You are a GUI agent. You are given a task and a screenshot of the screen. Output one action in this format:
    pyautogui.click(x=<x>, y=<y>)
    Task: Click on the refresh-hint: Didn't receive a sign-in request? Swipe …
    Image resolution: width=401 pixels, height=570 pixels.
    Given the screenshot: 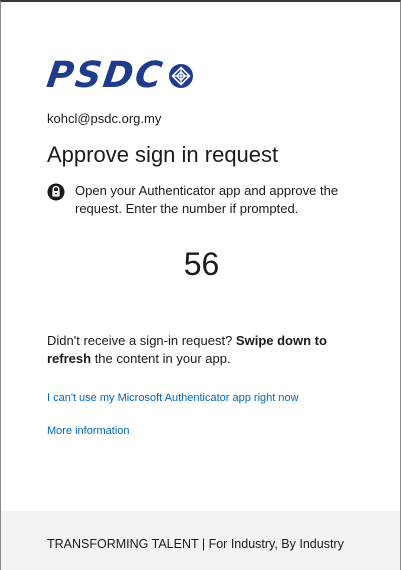 What is the action you would take?
    pyautogui.click(x=207, y=350)
    